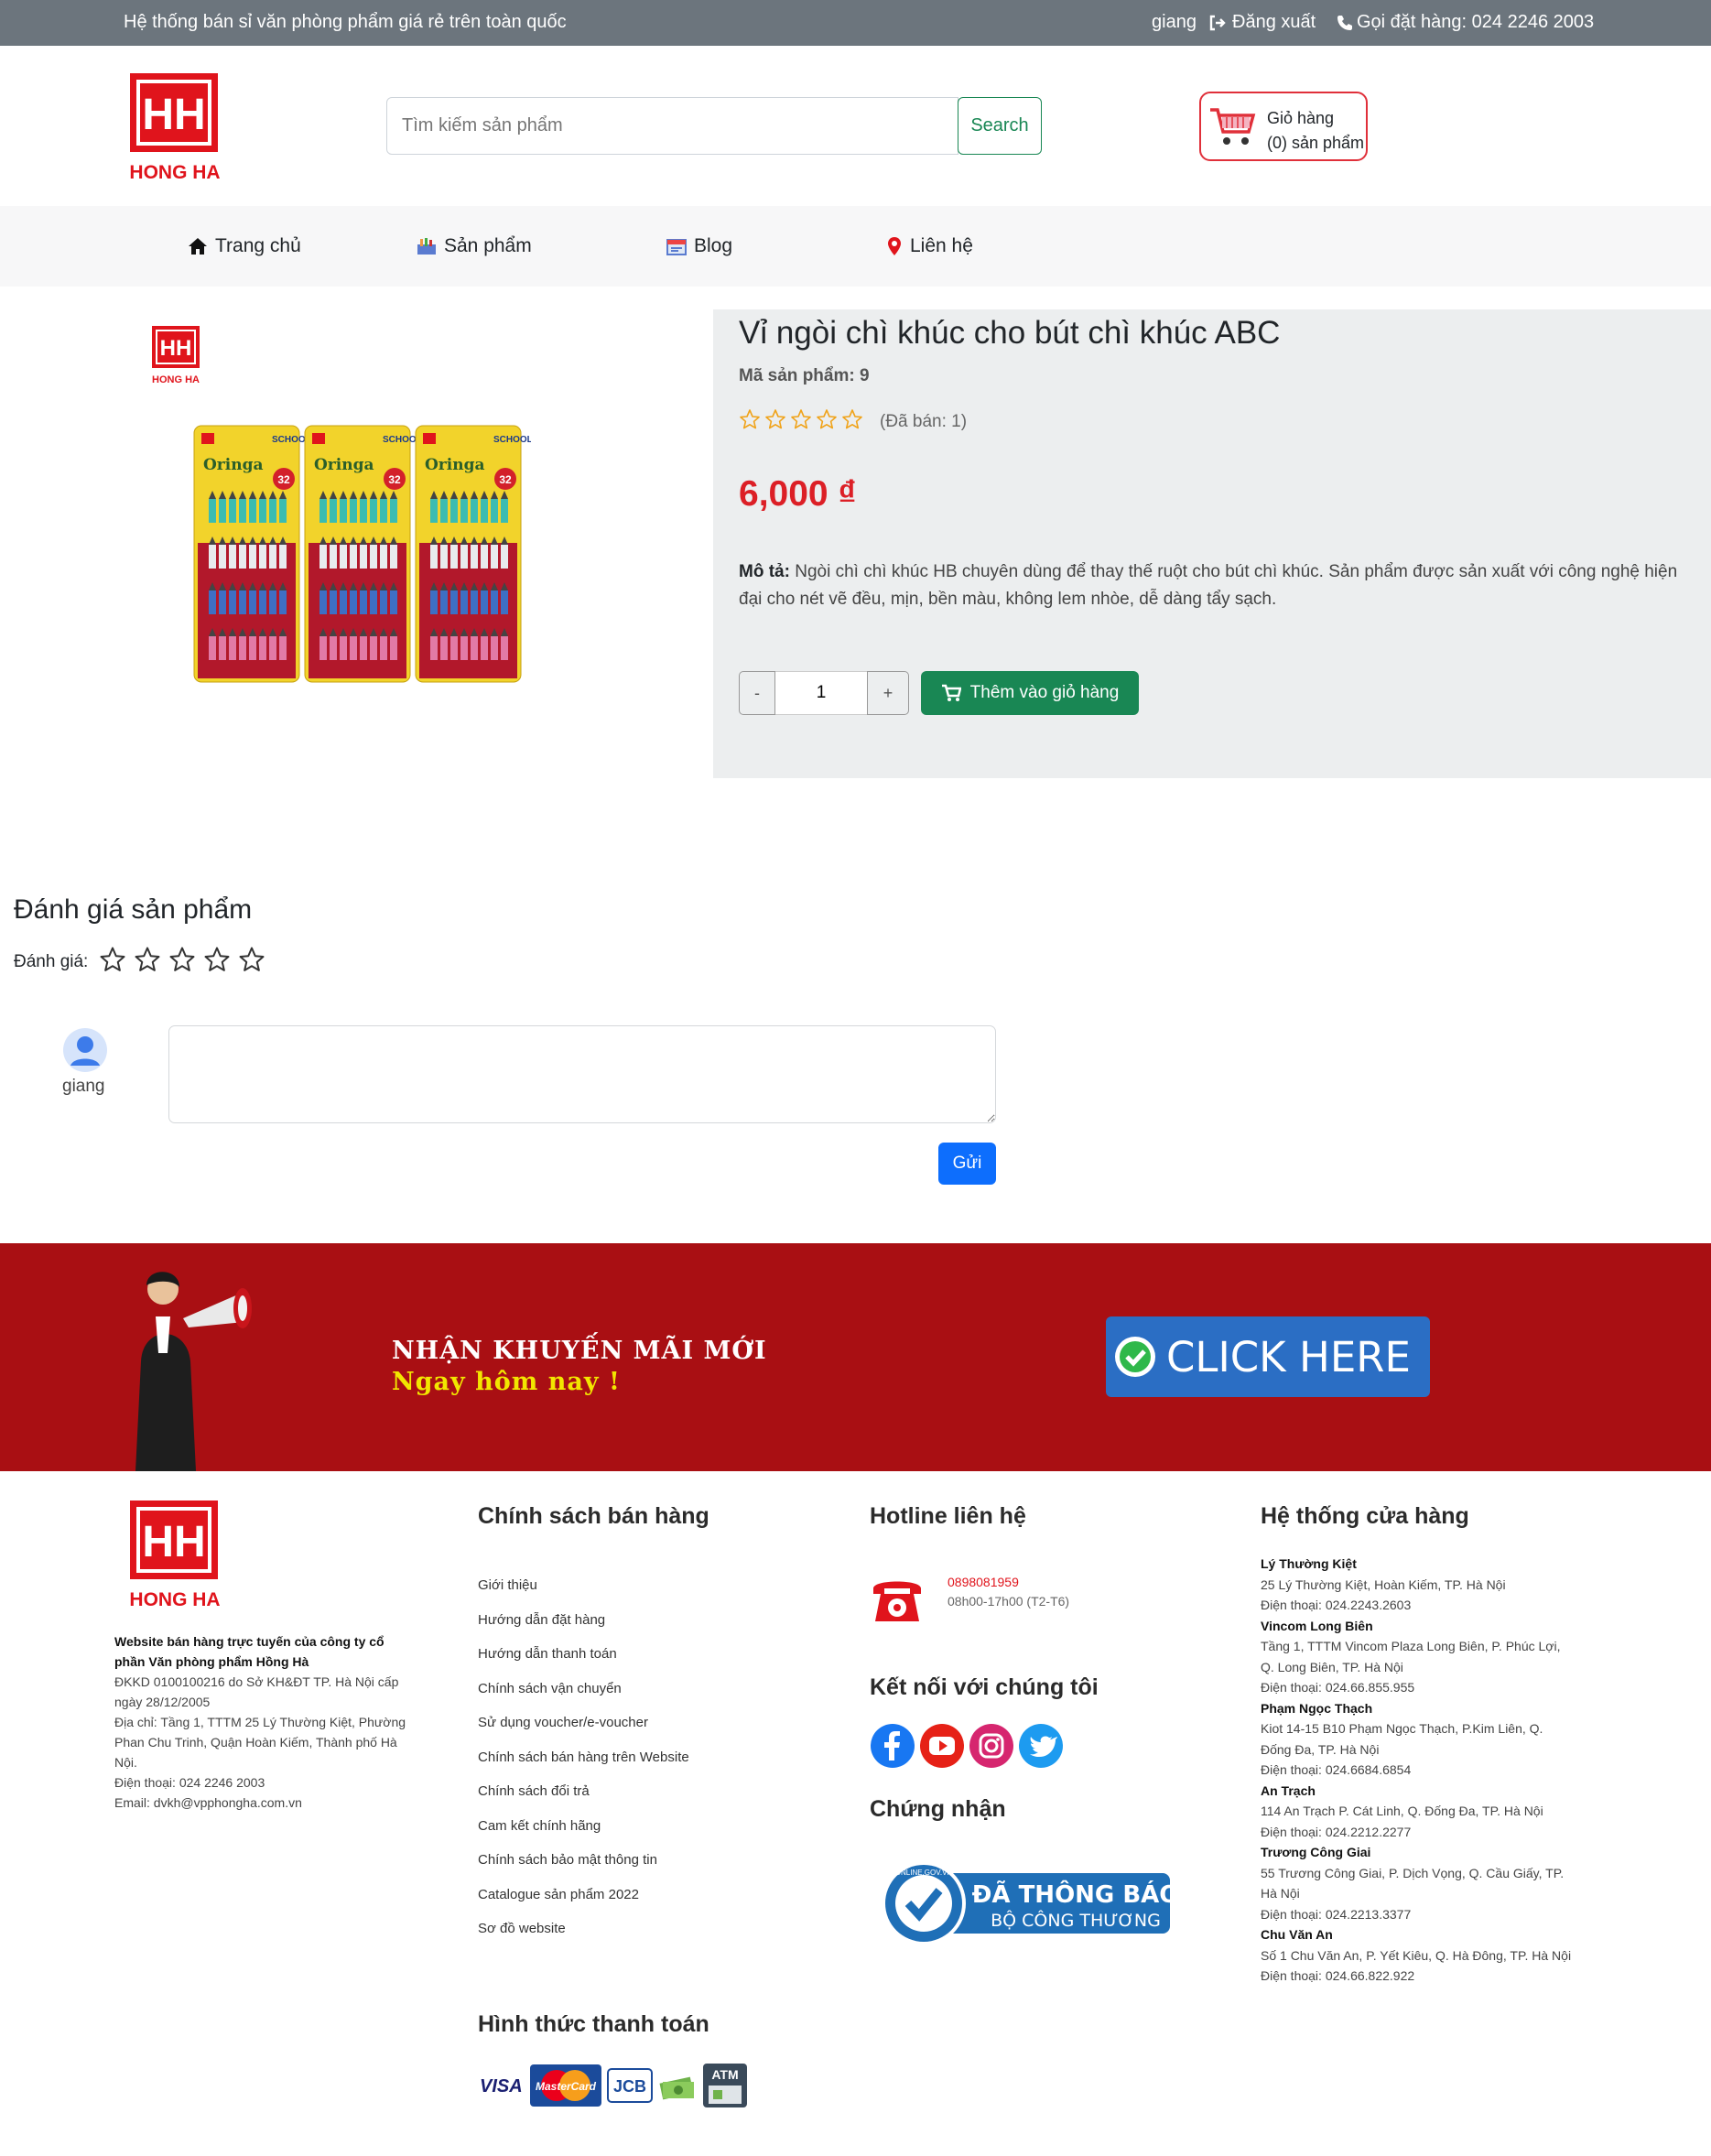 The image size is (1711, 2156). What do you see at coordinates (1345, 23) in the screenshot?
I see `phone-icon` at bounding box center [1345, 23].